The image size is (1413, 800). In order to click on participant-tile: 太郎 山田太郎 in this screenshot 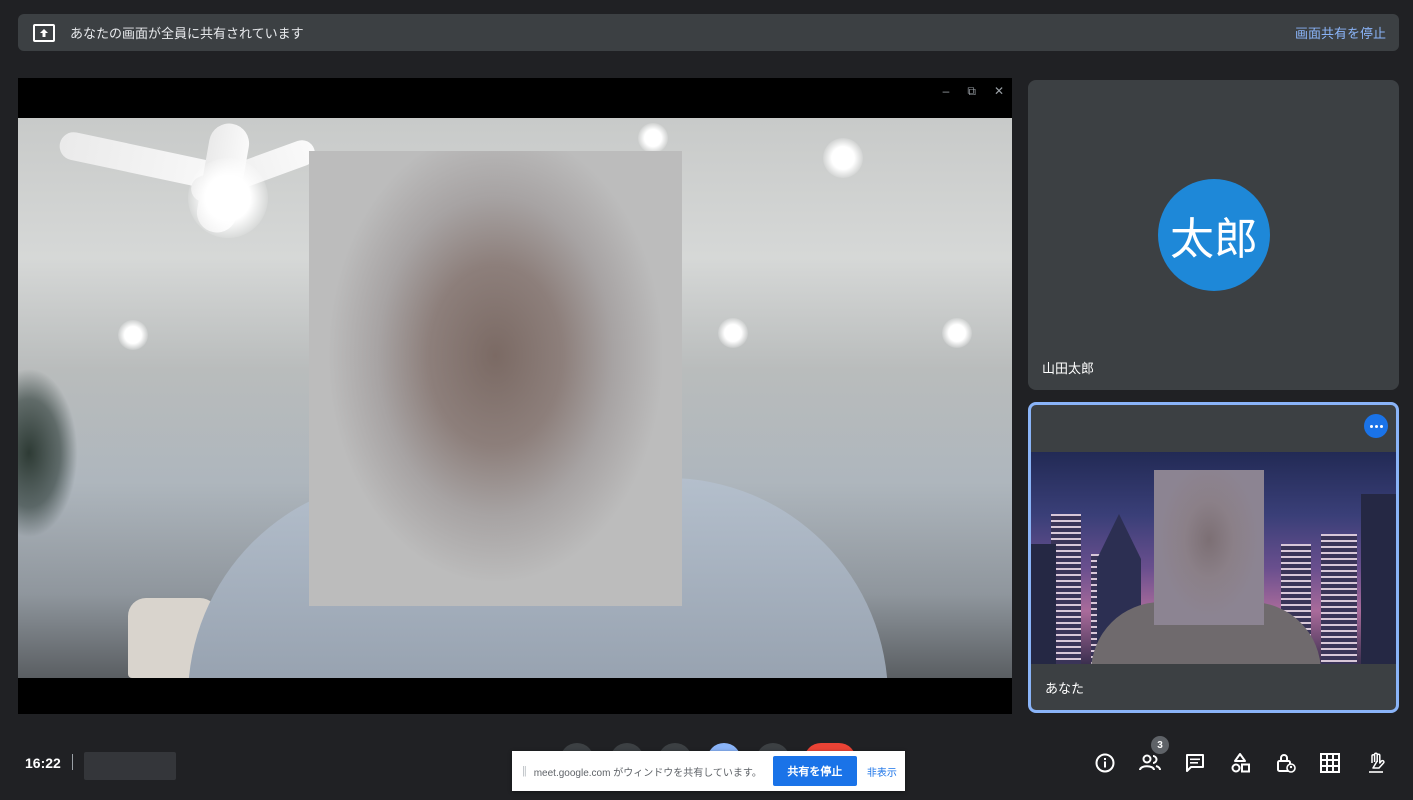, I will do `click(1213, 235)`.